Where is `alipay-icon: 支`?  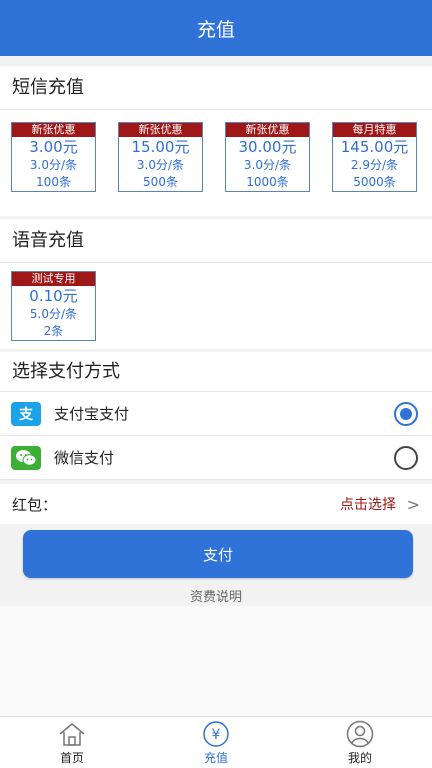 alipay-icon: 支 is located at coordinates (26, 413).